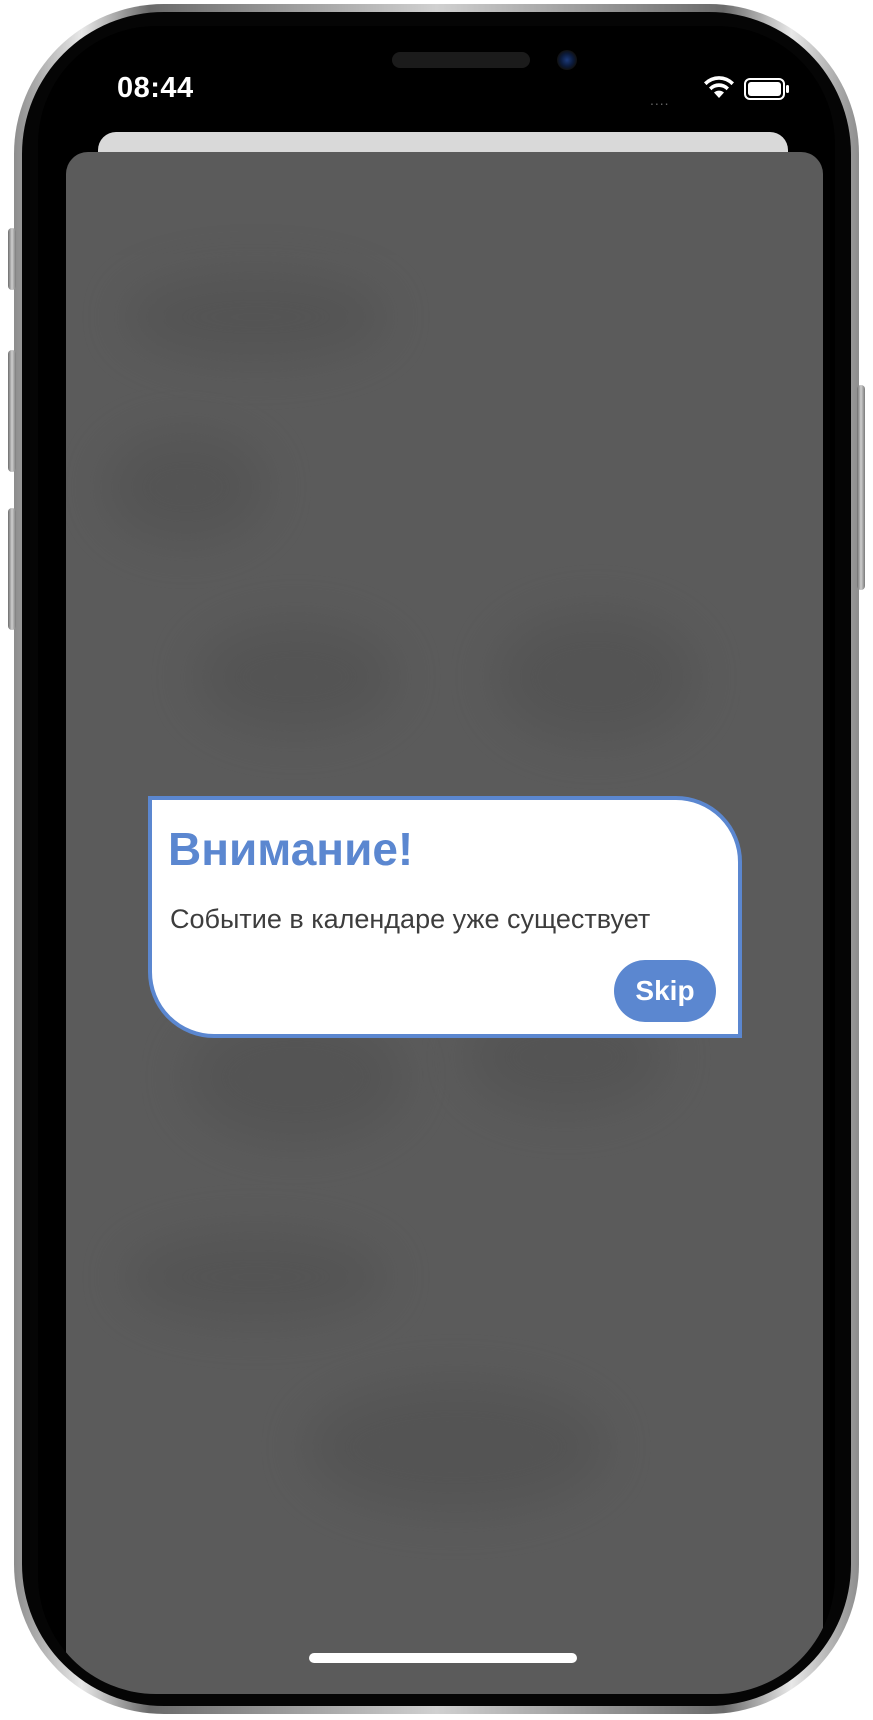  What do you see at coordinates (567, 60) in the screenshot?
I see `front-camera` at bounding box center [567, 60].